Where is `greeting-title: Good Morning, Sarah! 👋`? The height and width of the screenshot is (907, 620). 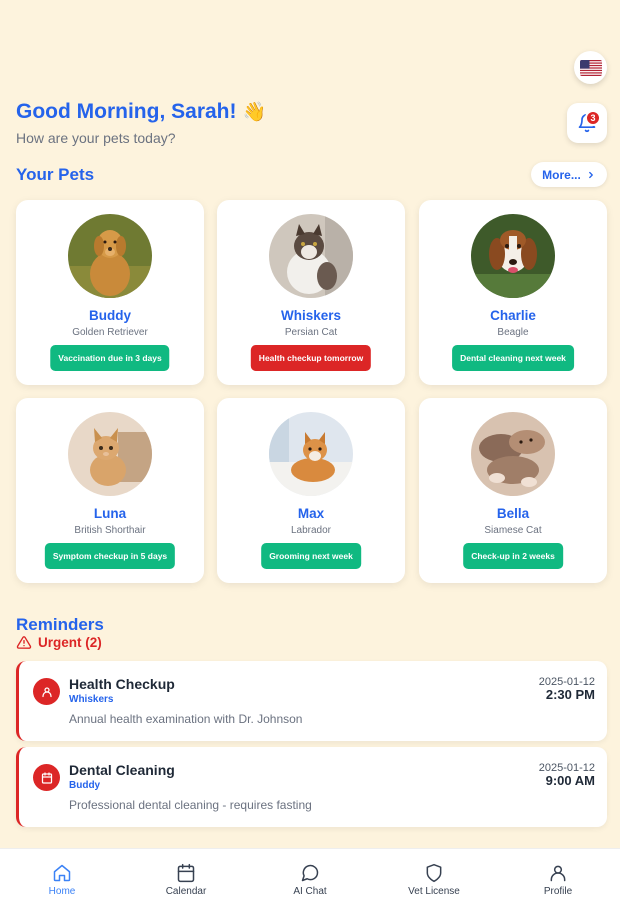
greeting-title: Good Morning, Sarah! 👋 is located at coordinates (141, 112).